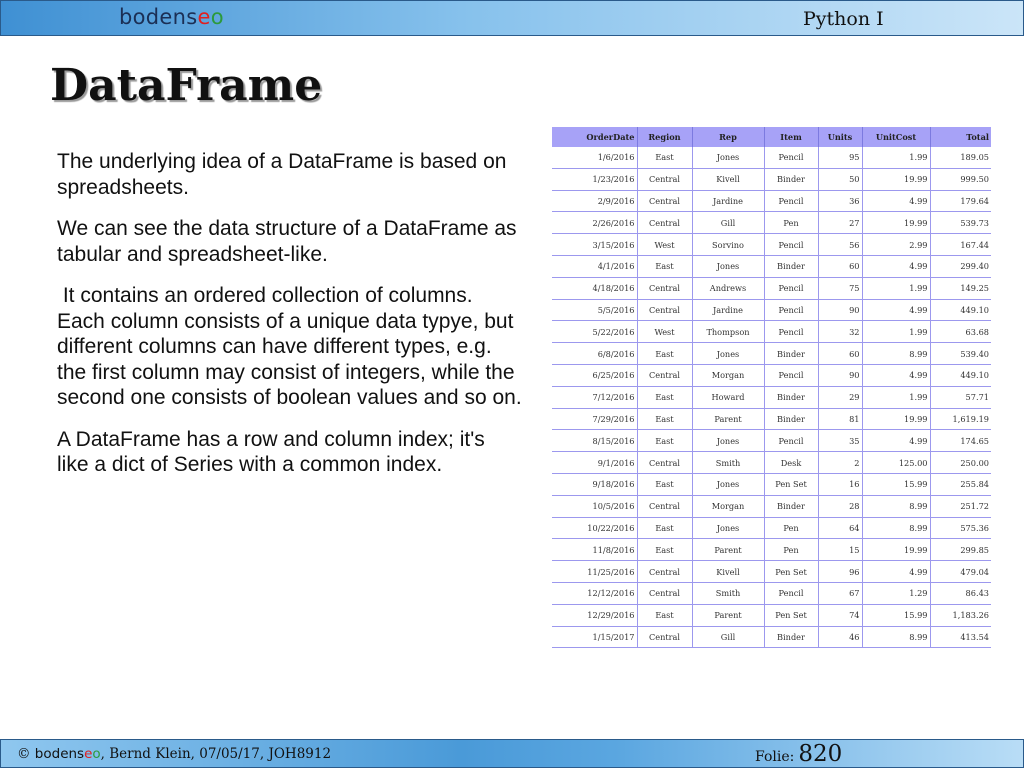 This screenshot has height=768, width=1024. I want to click on table-cell: 6/8/2016, so click(594, 353).